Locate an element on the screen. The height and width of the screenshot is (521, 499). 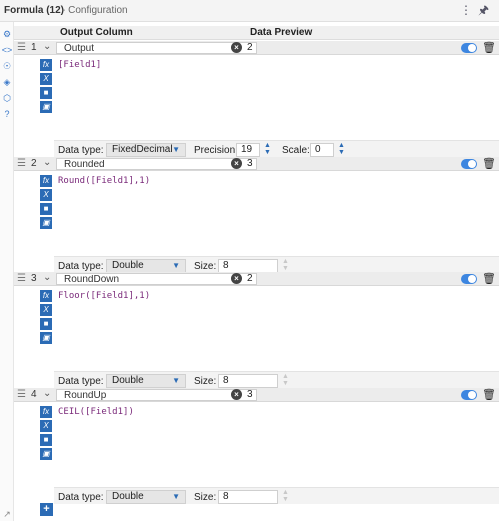
precision-stepper: ▲ ▼ is located at coordinates (269, 149).